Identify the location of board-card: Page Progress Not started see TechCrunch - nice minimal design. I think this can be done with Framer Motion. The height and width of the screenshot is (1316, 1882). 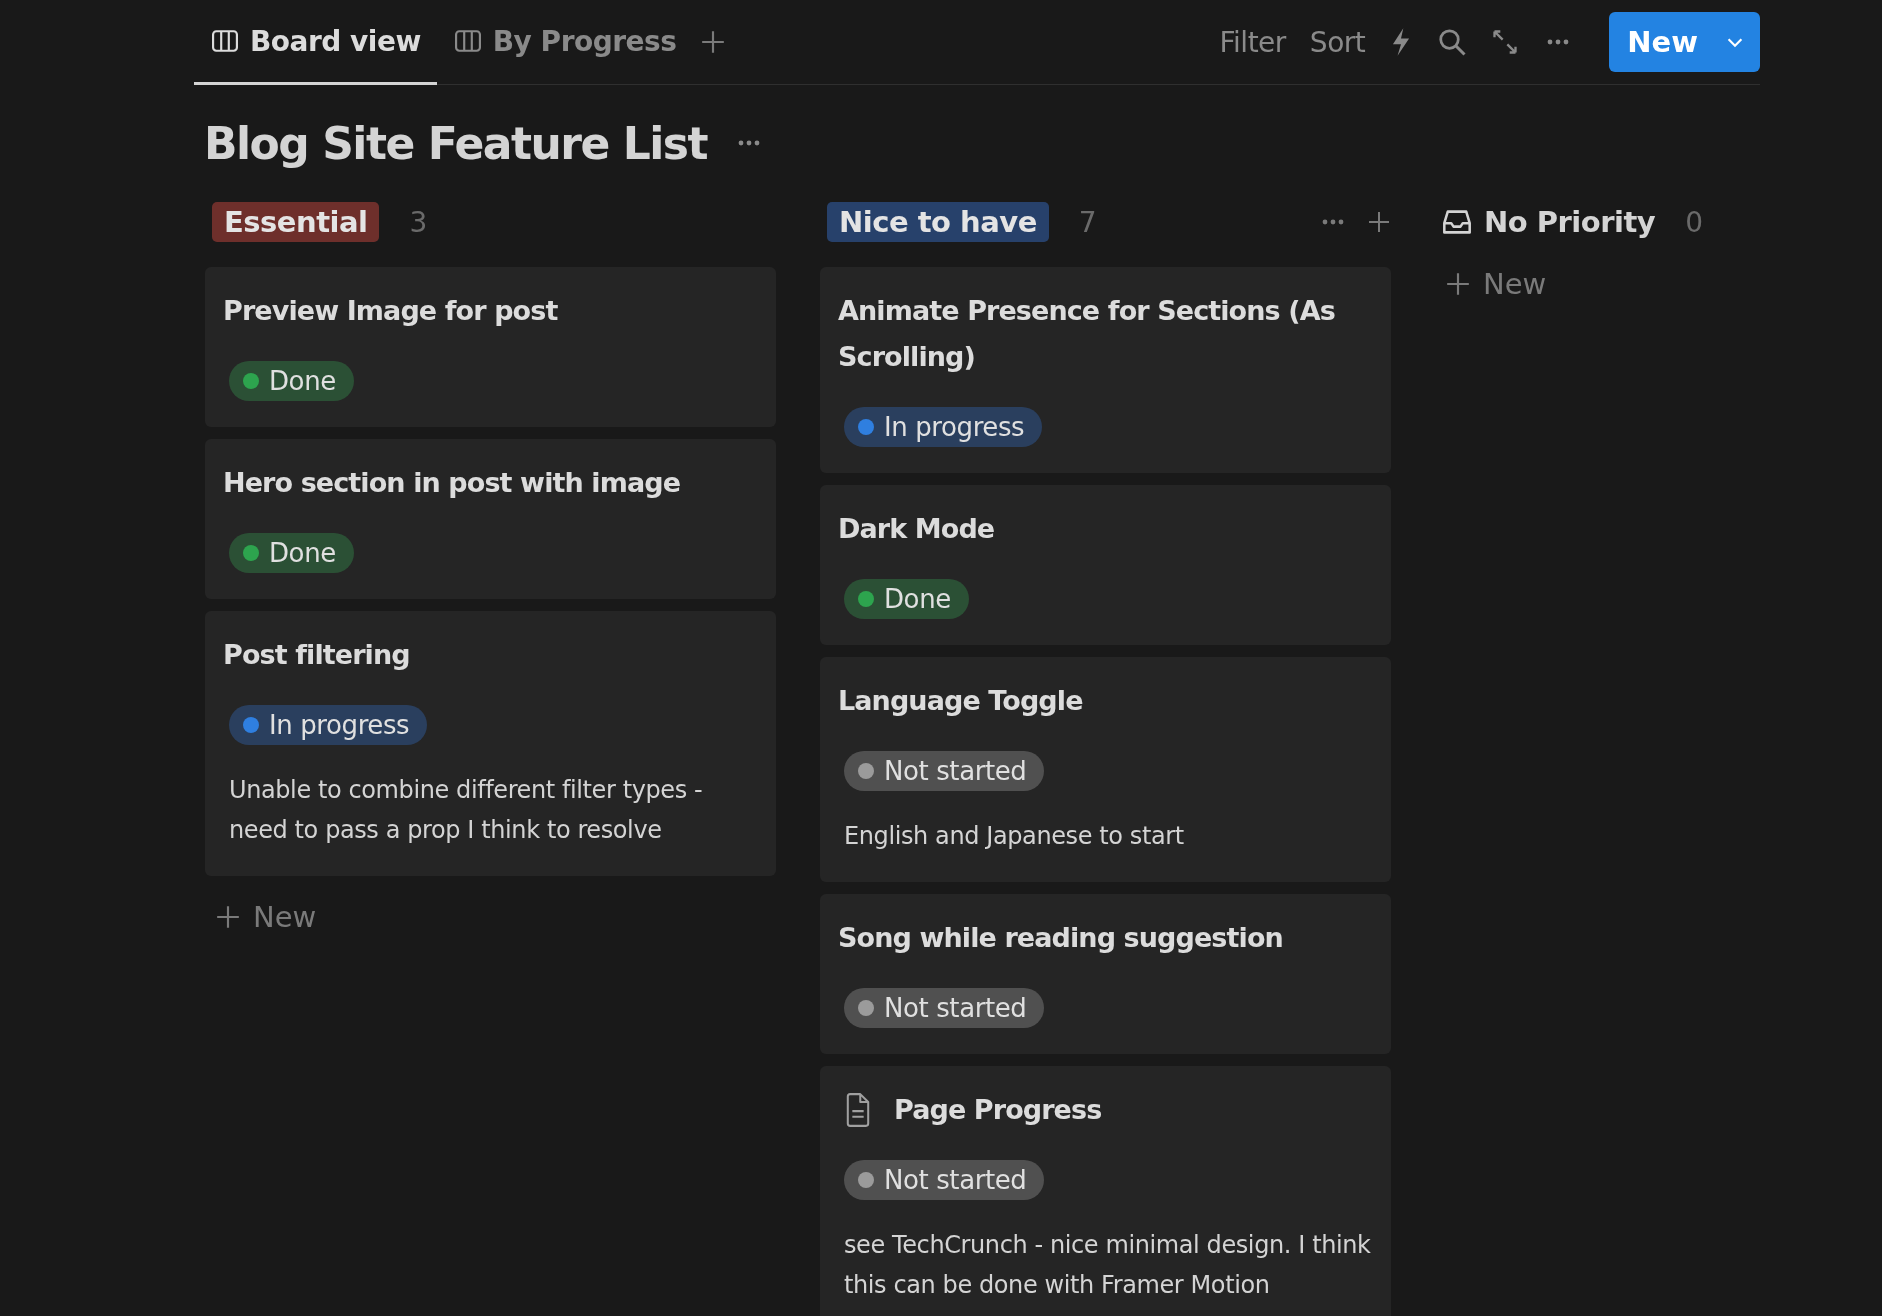
(1105, 1191).